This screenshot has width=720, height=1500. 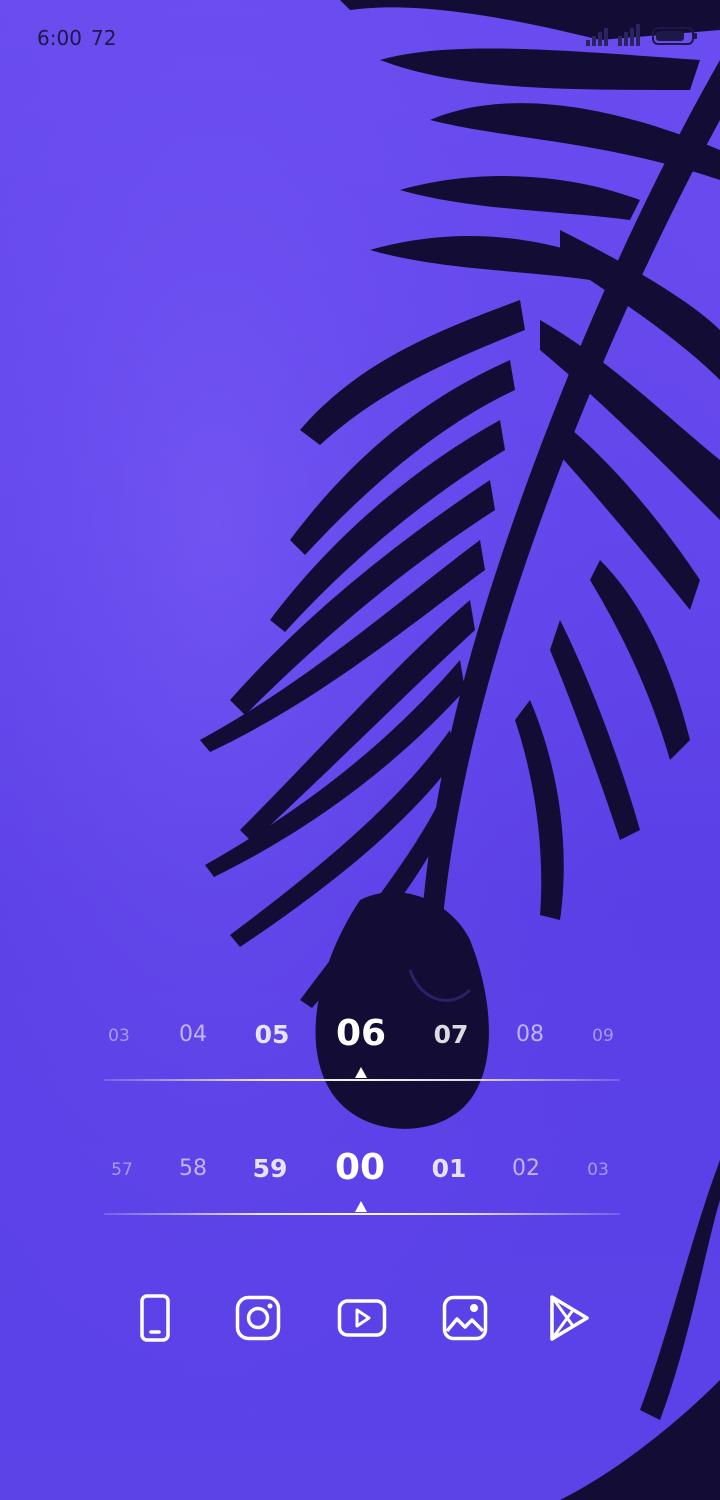 I want to click on minute-option: 01, so click(x=449, y=1168).